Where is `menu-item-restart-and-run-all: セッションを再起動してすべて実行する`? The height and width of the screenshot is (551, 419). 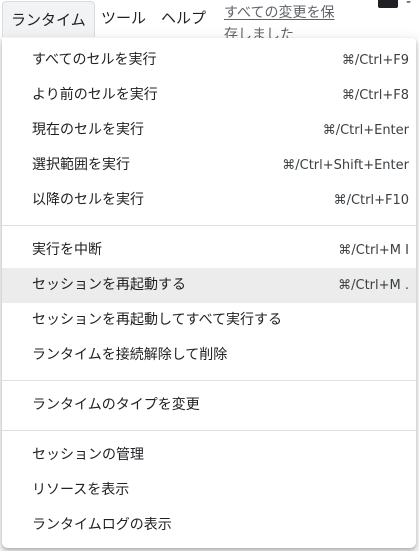 menu-item-restart-and-run-all: セッションを再起動してすべて実行する is located at coordinates (209, 320).